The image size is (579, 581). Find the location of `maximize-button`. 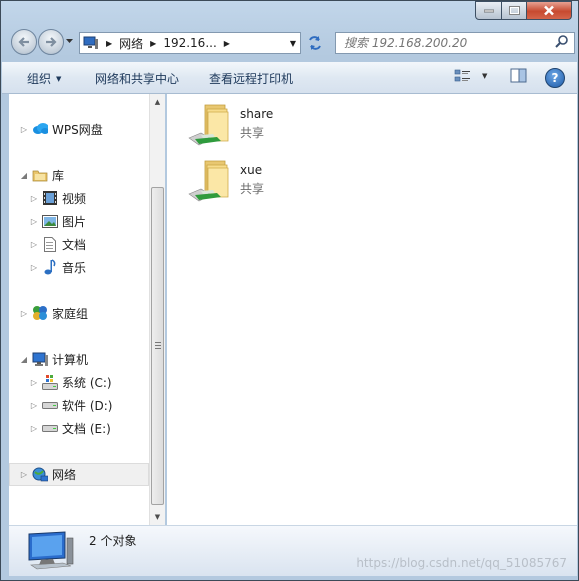

maximize-button is located at coordinates (514, 10).